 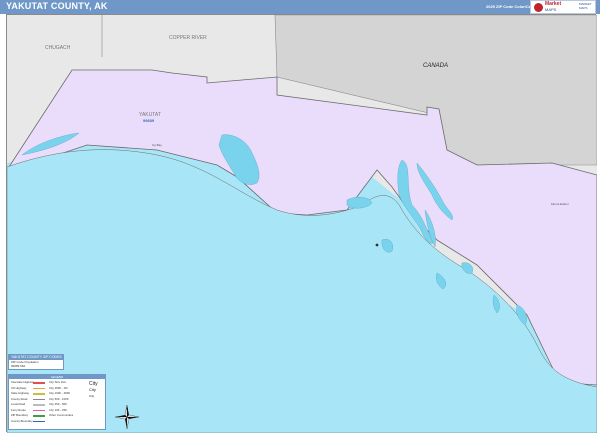 What do you see at coordinates (188, 38) in the screenshot?
I see `label-copper-river: COPPER RIVER` at bounding box center [188, 38].